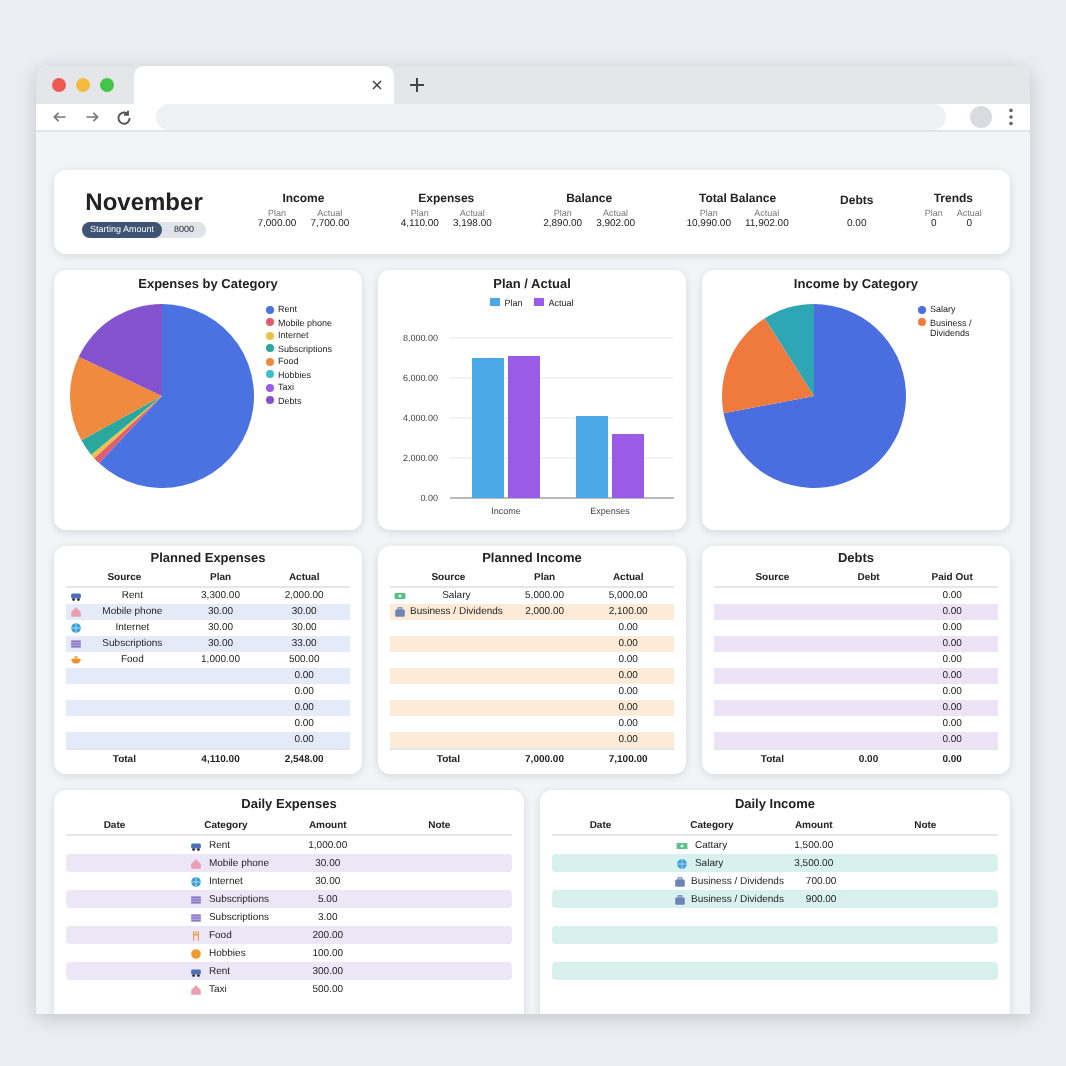 The height and width of the screenshot is (1066, 1066). Describe the element at coordinates (59, 85) in the screenshot. I see `close-window-icon` at that location.